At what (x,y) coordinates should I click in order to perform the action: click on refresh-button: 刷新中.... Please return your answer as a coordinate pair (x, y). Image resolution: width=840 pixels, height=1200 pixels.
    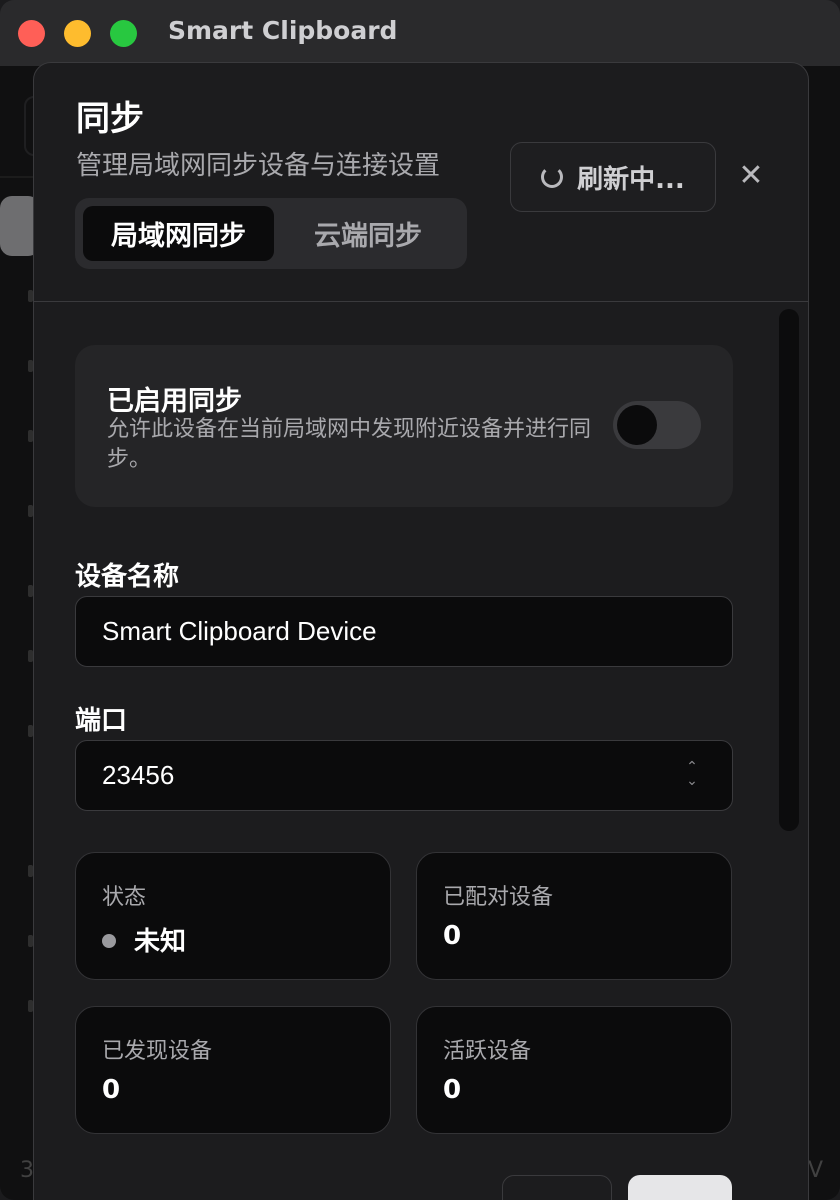
    Looking at the image, I should click on (613, 177).